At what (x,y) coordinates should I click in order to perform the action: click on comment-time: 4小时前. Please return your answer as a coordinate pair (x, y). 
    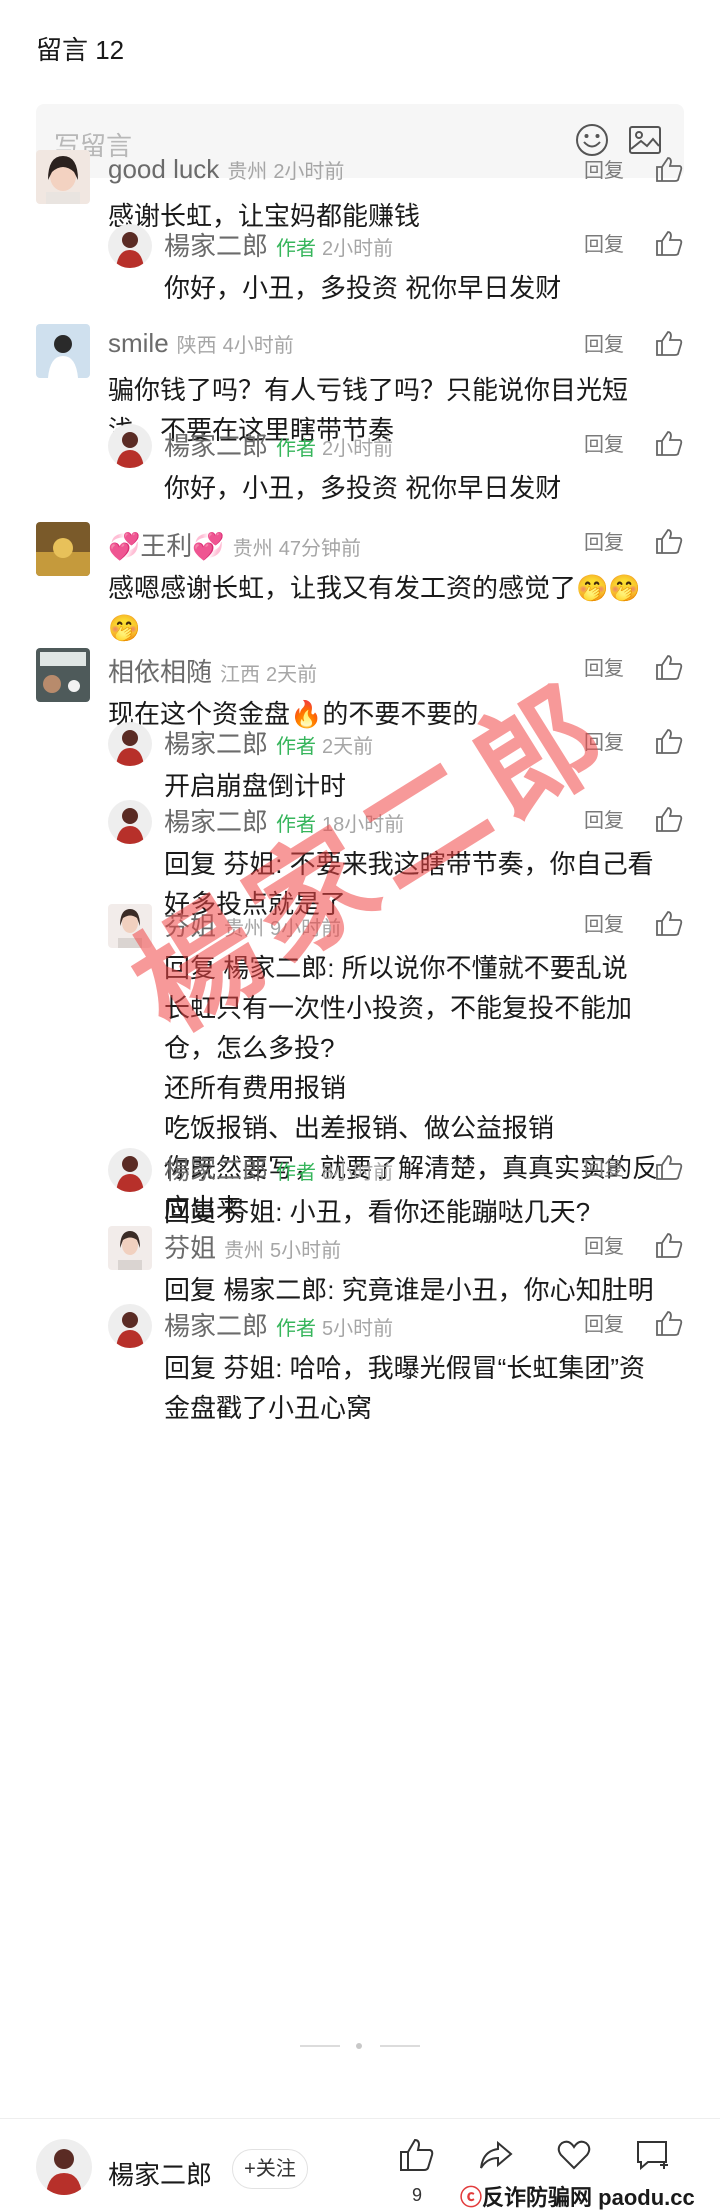
    Looking at the image, I should click on (258, 346).